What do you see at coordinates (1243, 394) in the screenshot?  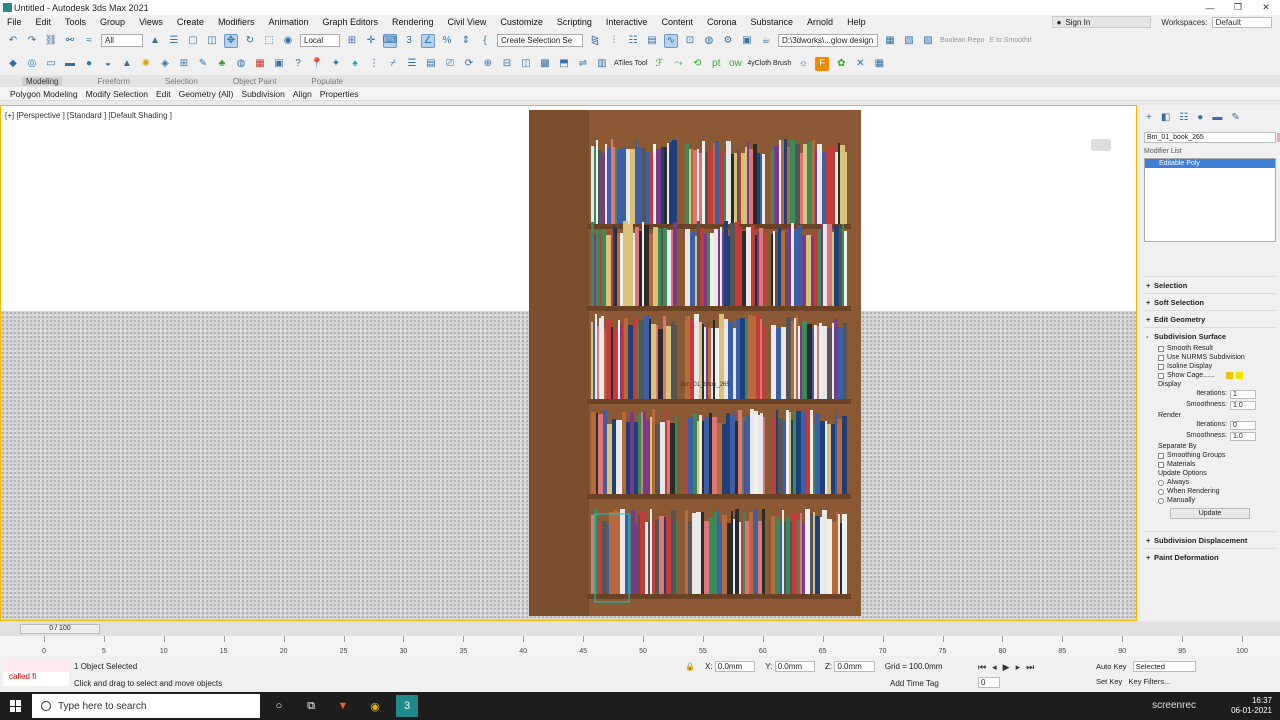 I see `iterations-value: 1` at bounding box center [1243, 394].